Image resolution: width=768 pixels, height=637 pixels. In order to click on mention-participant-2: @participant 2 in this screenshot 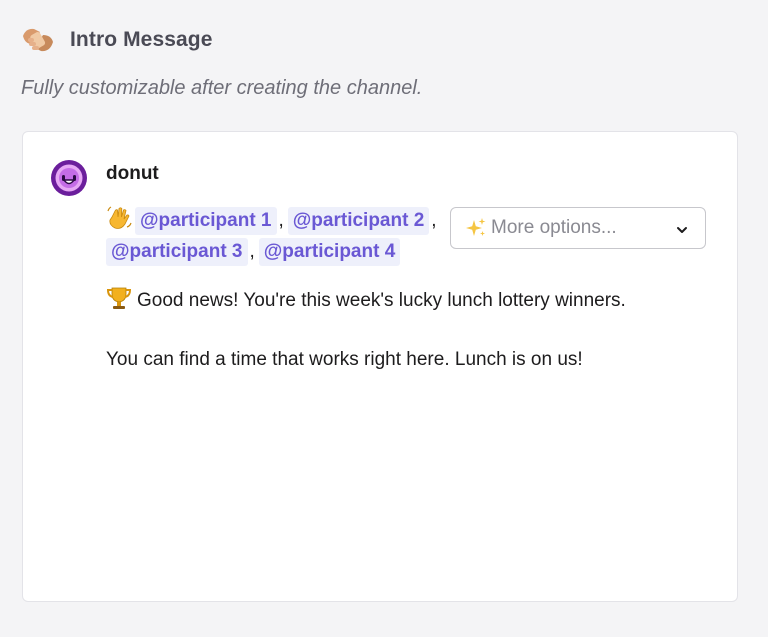, I will do `click(358, 221)`.